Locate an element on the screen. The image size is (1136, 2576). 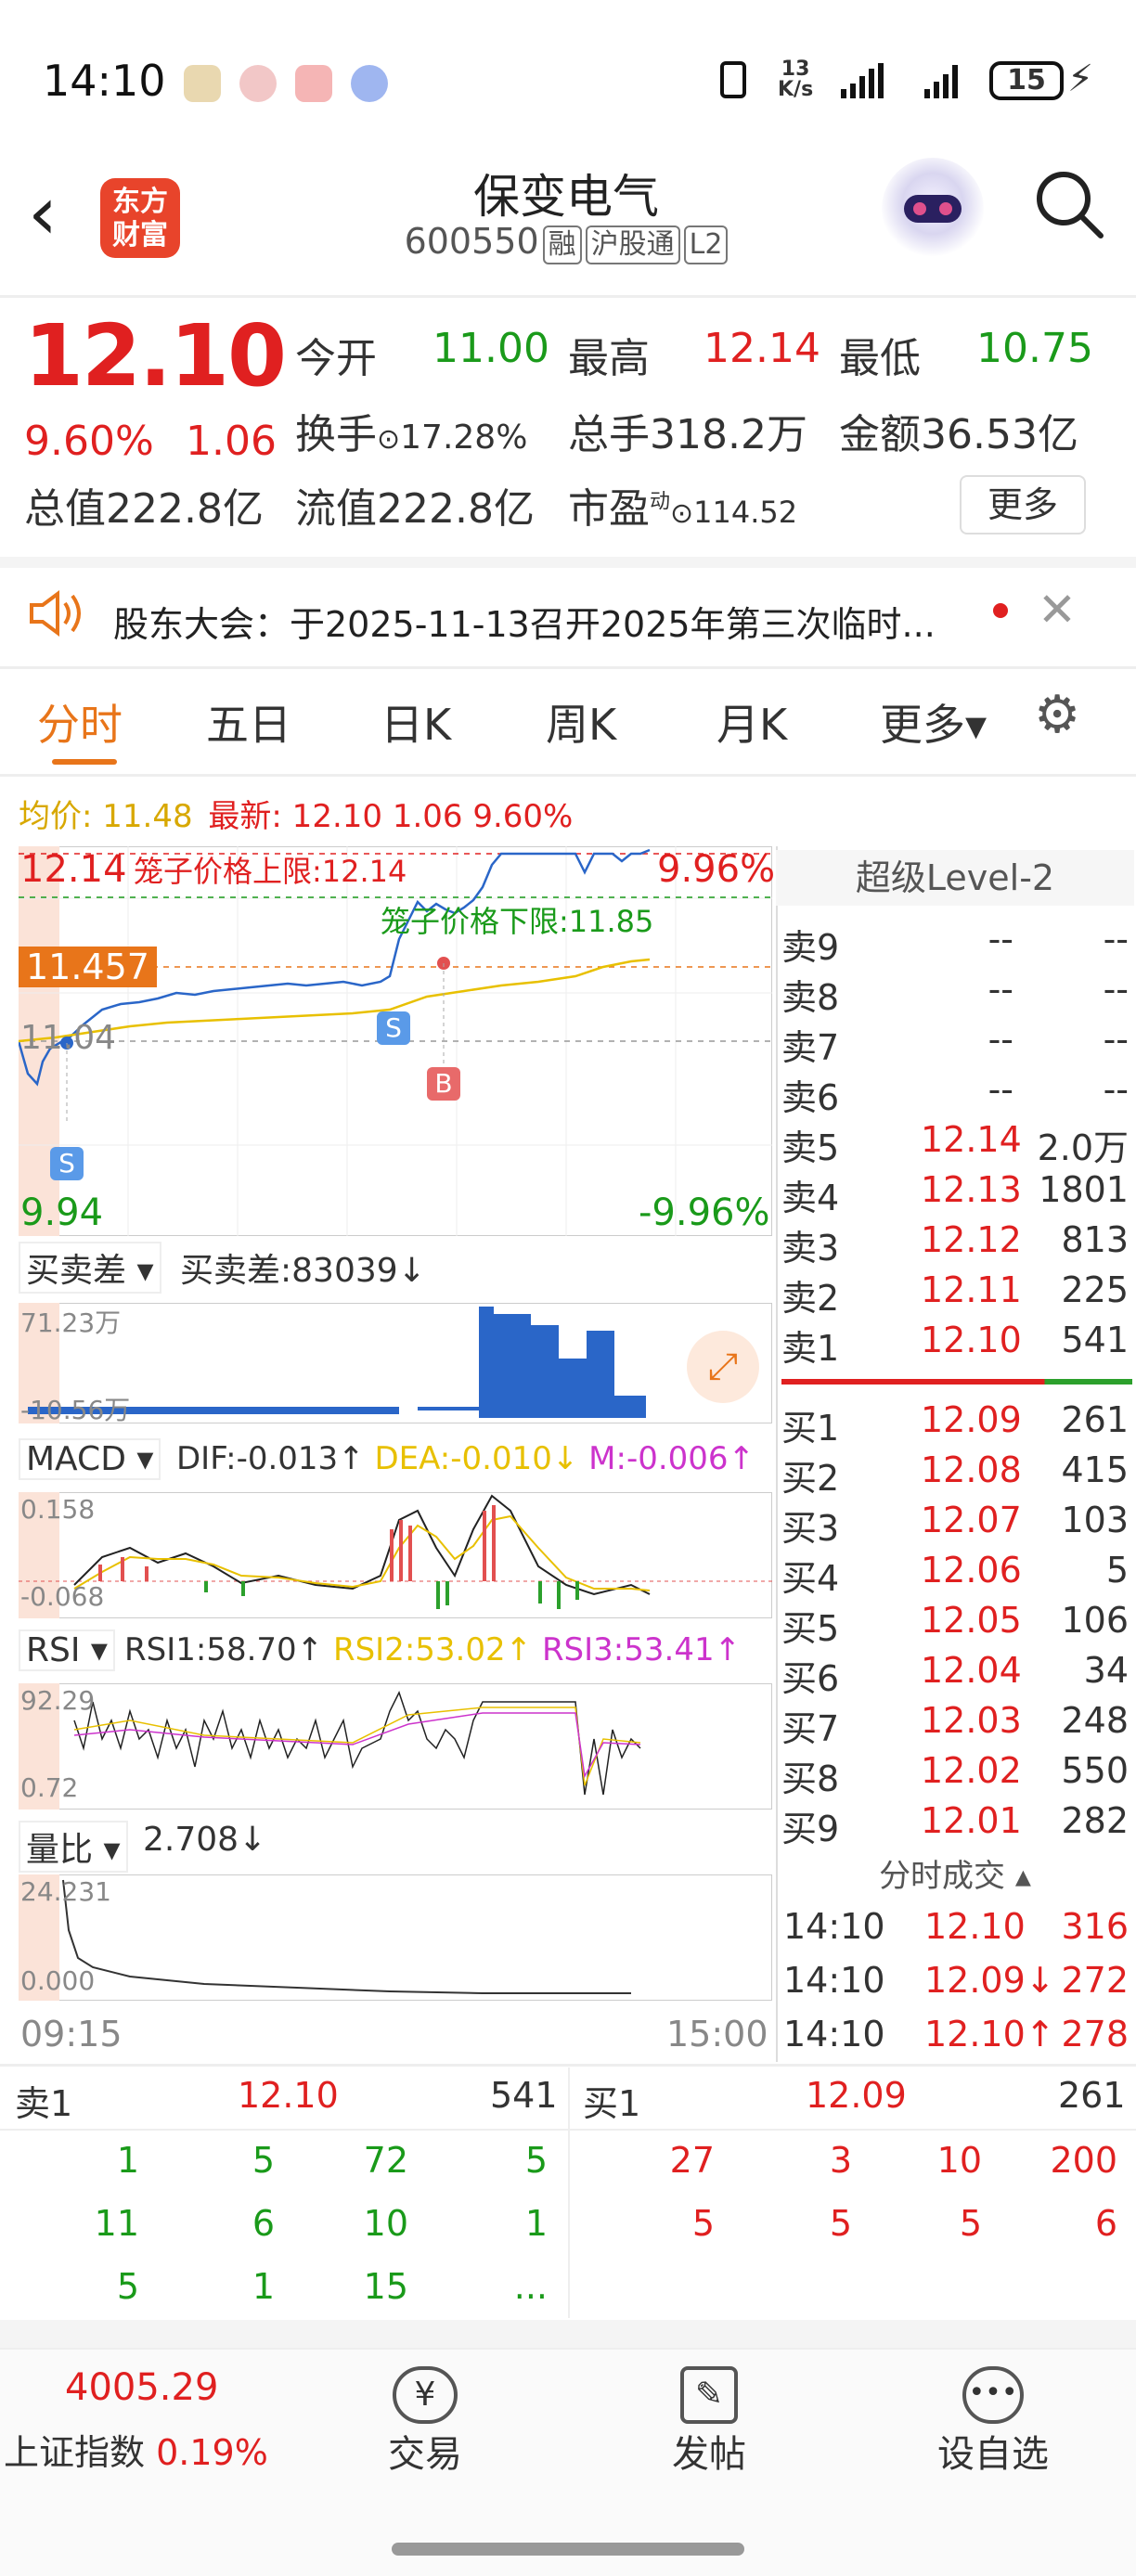
bid-row: 买2 12.08 415 is located at coordinates (957, 1474).